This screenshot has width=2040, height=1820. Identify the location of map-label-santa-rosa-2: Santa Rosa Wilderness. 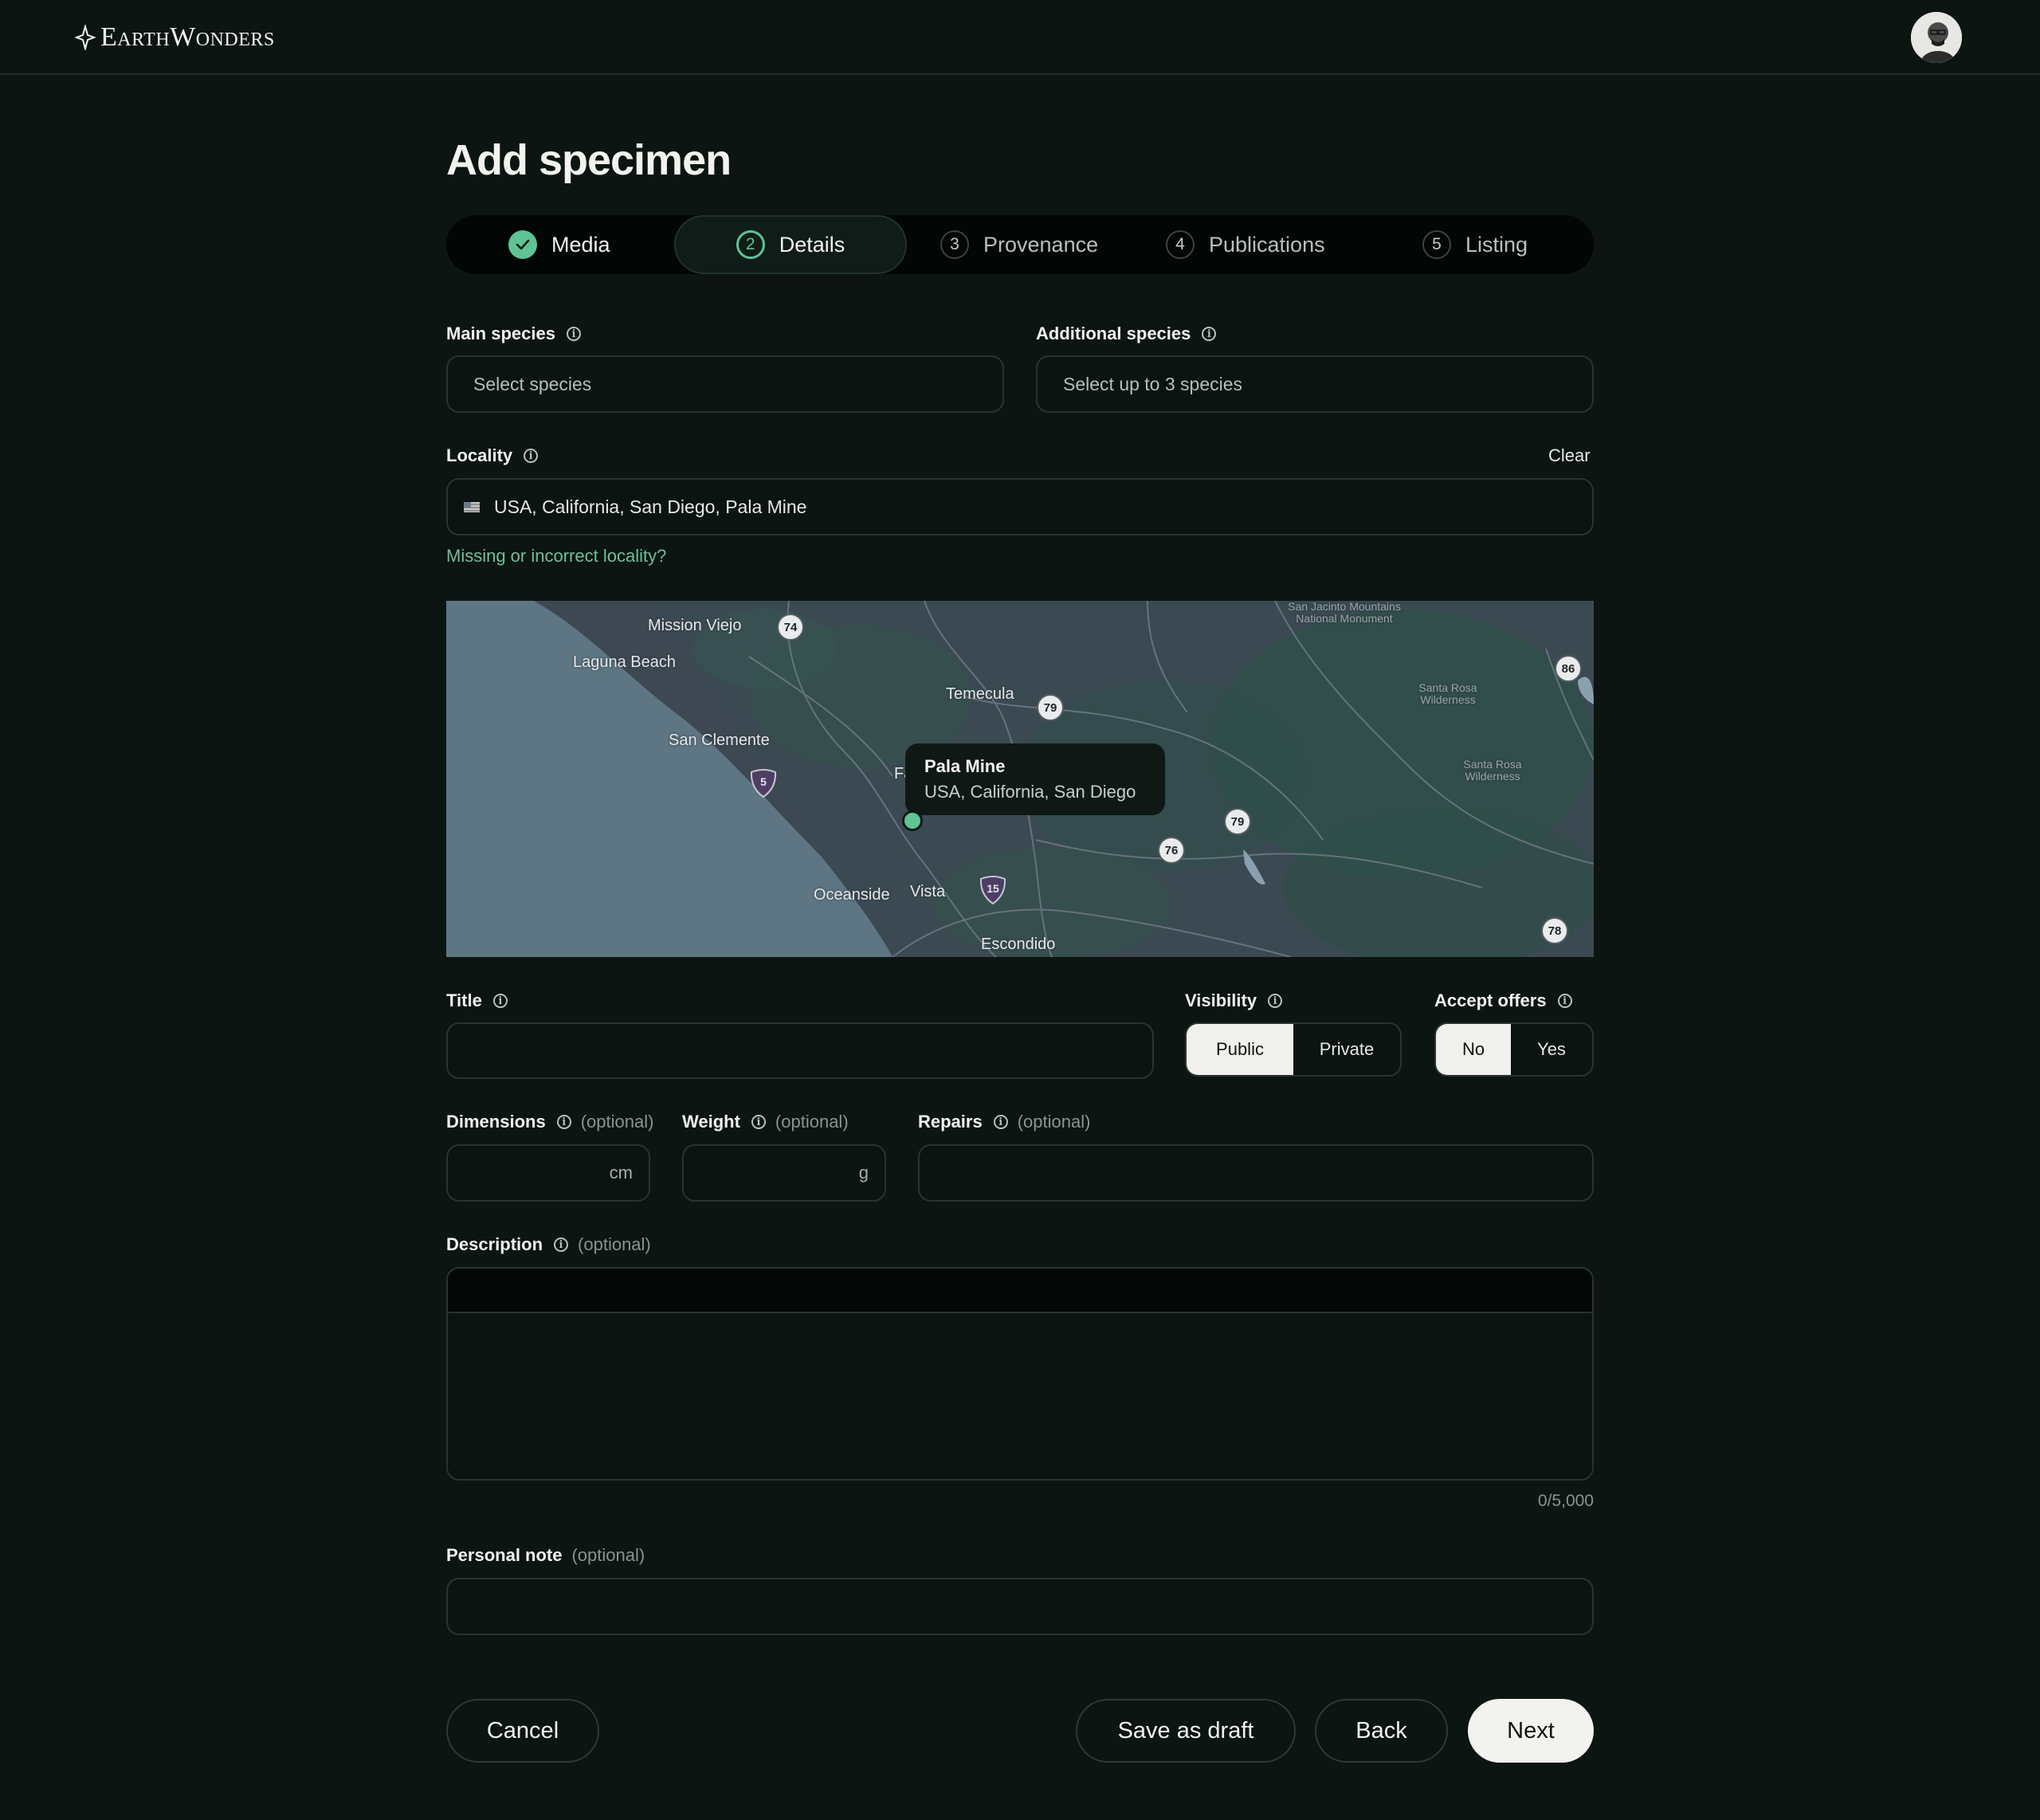
(1492, 770).